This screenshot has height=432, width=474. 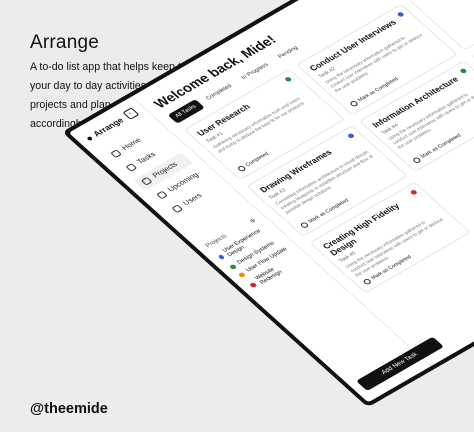 What do you see at coordinates (253, 221) in the screenshot?
I see `add-project-icon: ⊕` at bounding box center [253, 221].